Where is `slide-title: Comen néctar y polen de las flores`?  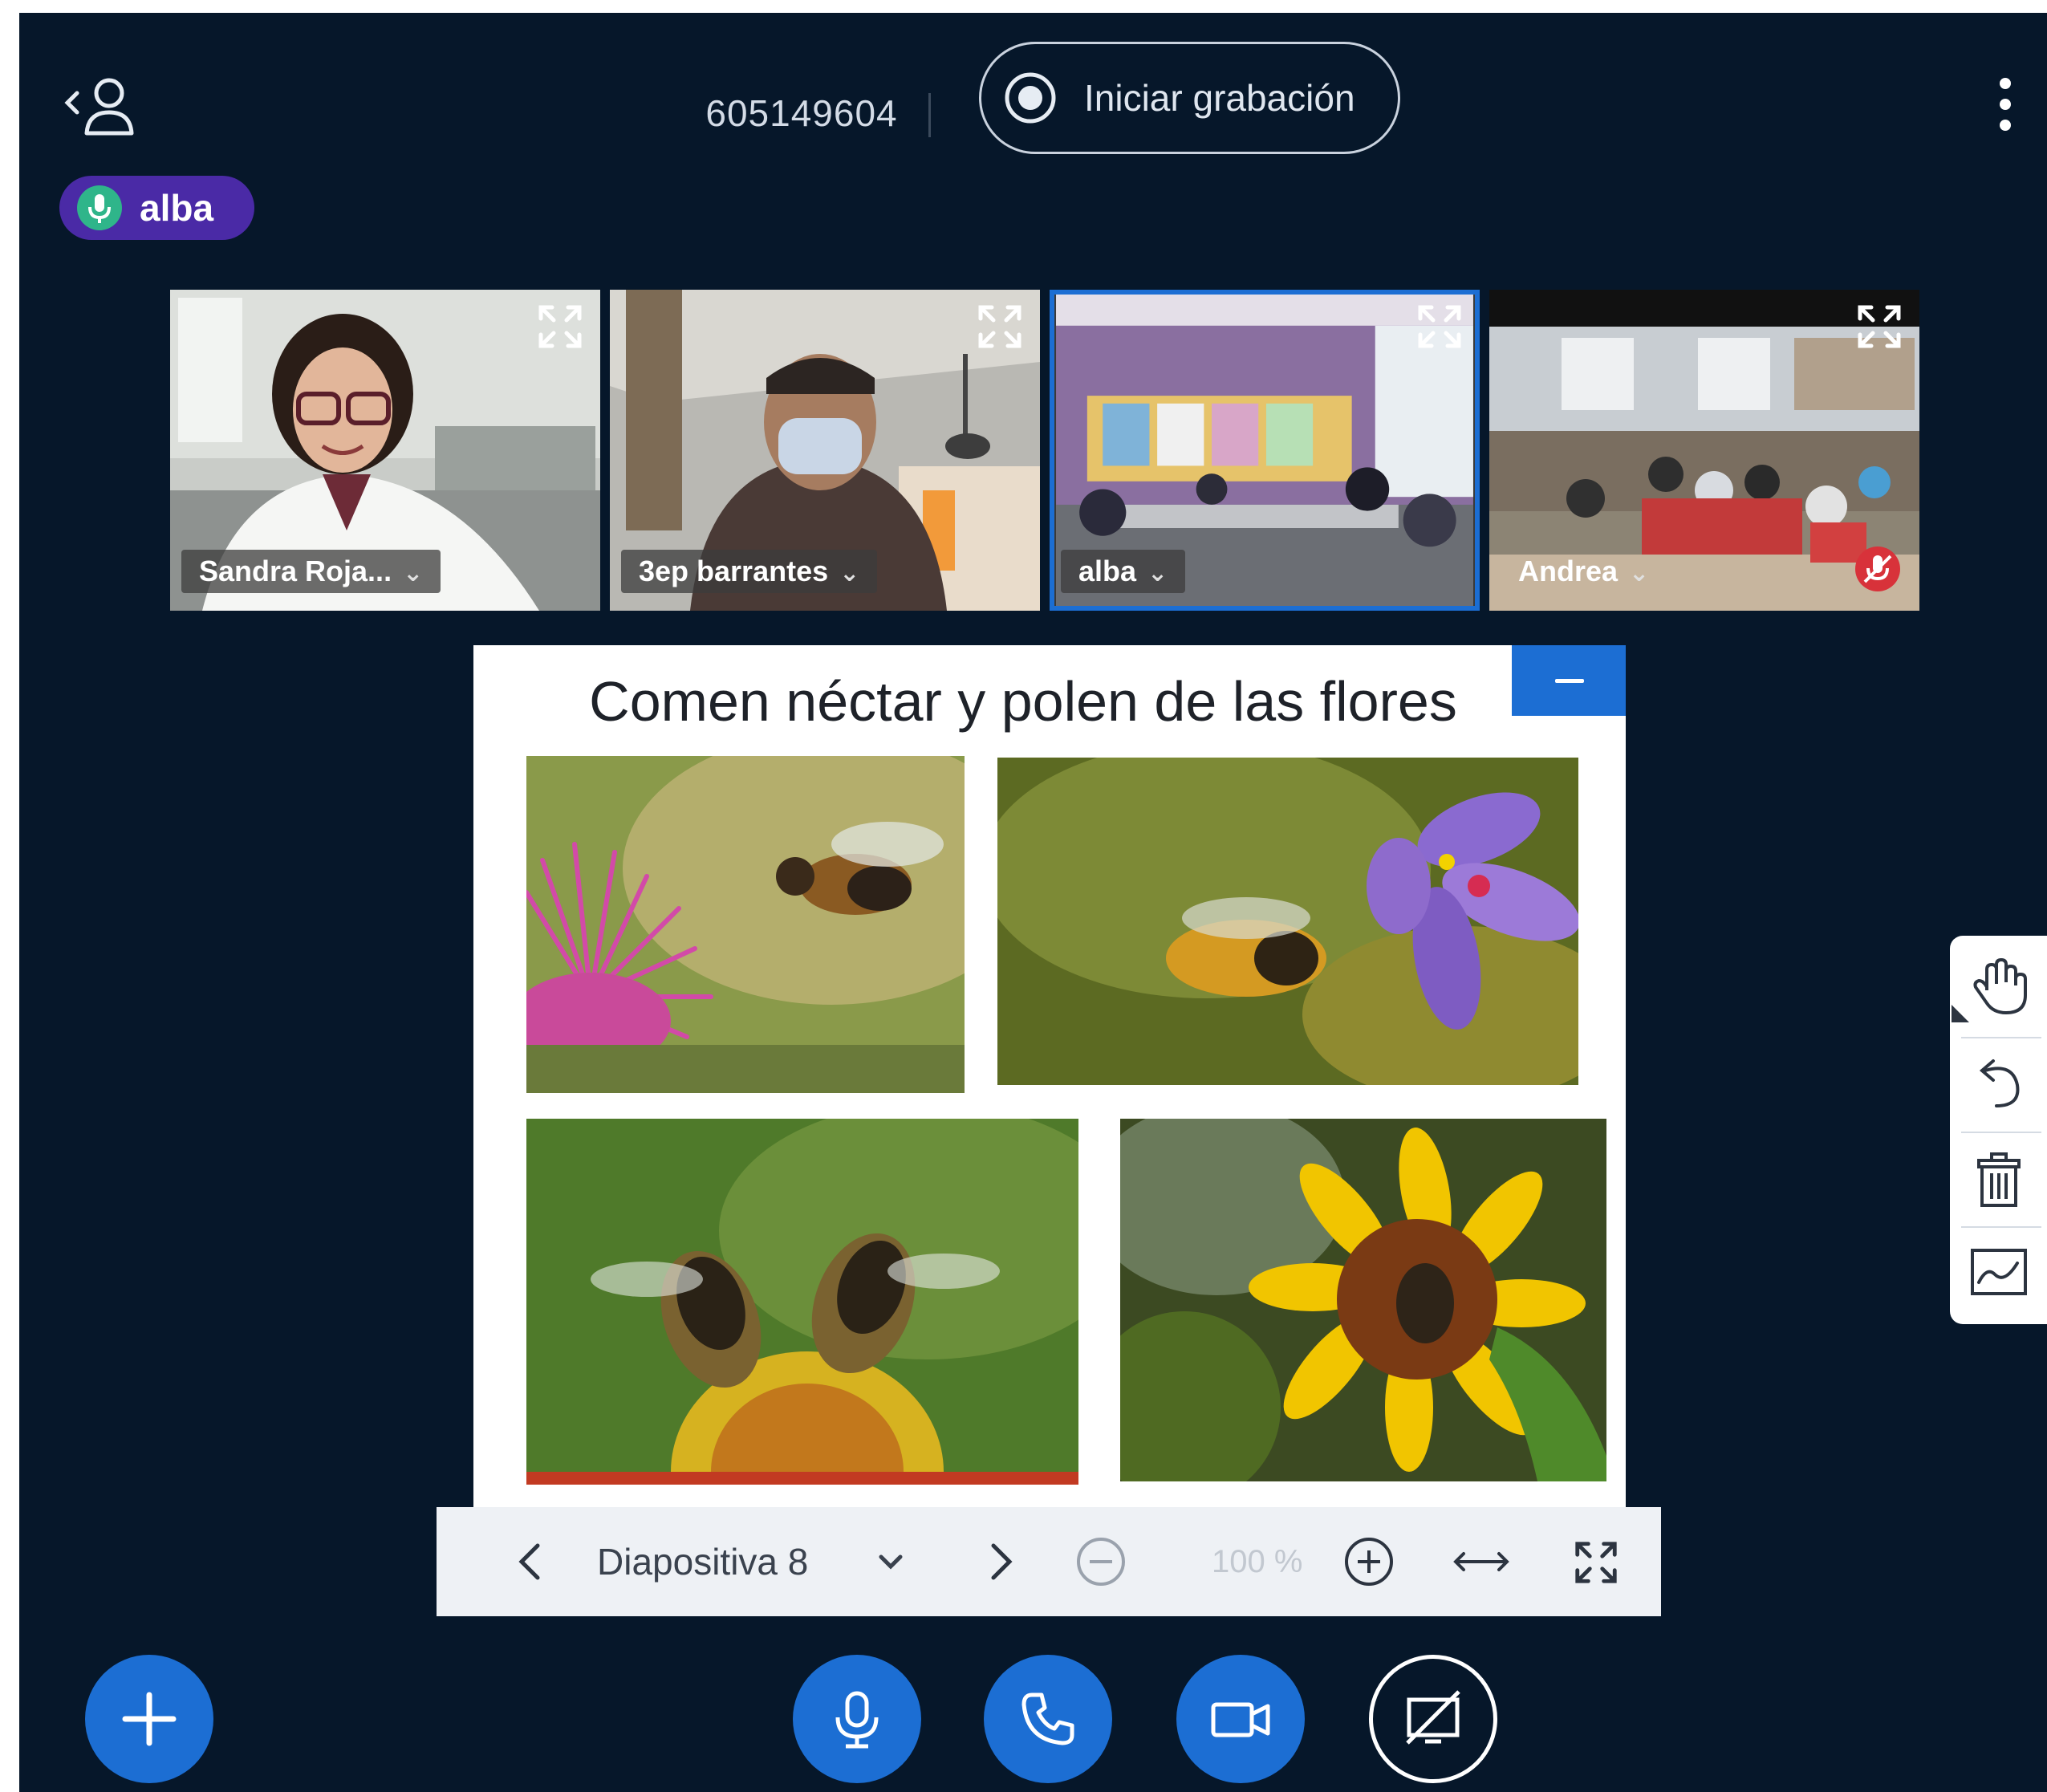
slide-title: Comen néctar y polen de las flores is located at coordinates (1023, 701).